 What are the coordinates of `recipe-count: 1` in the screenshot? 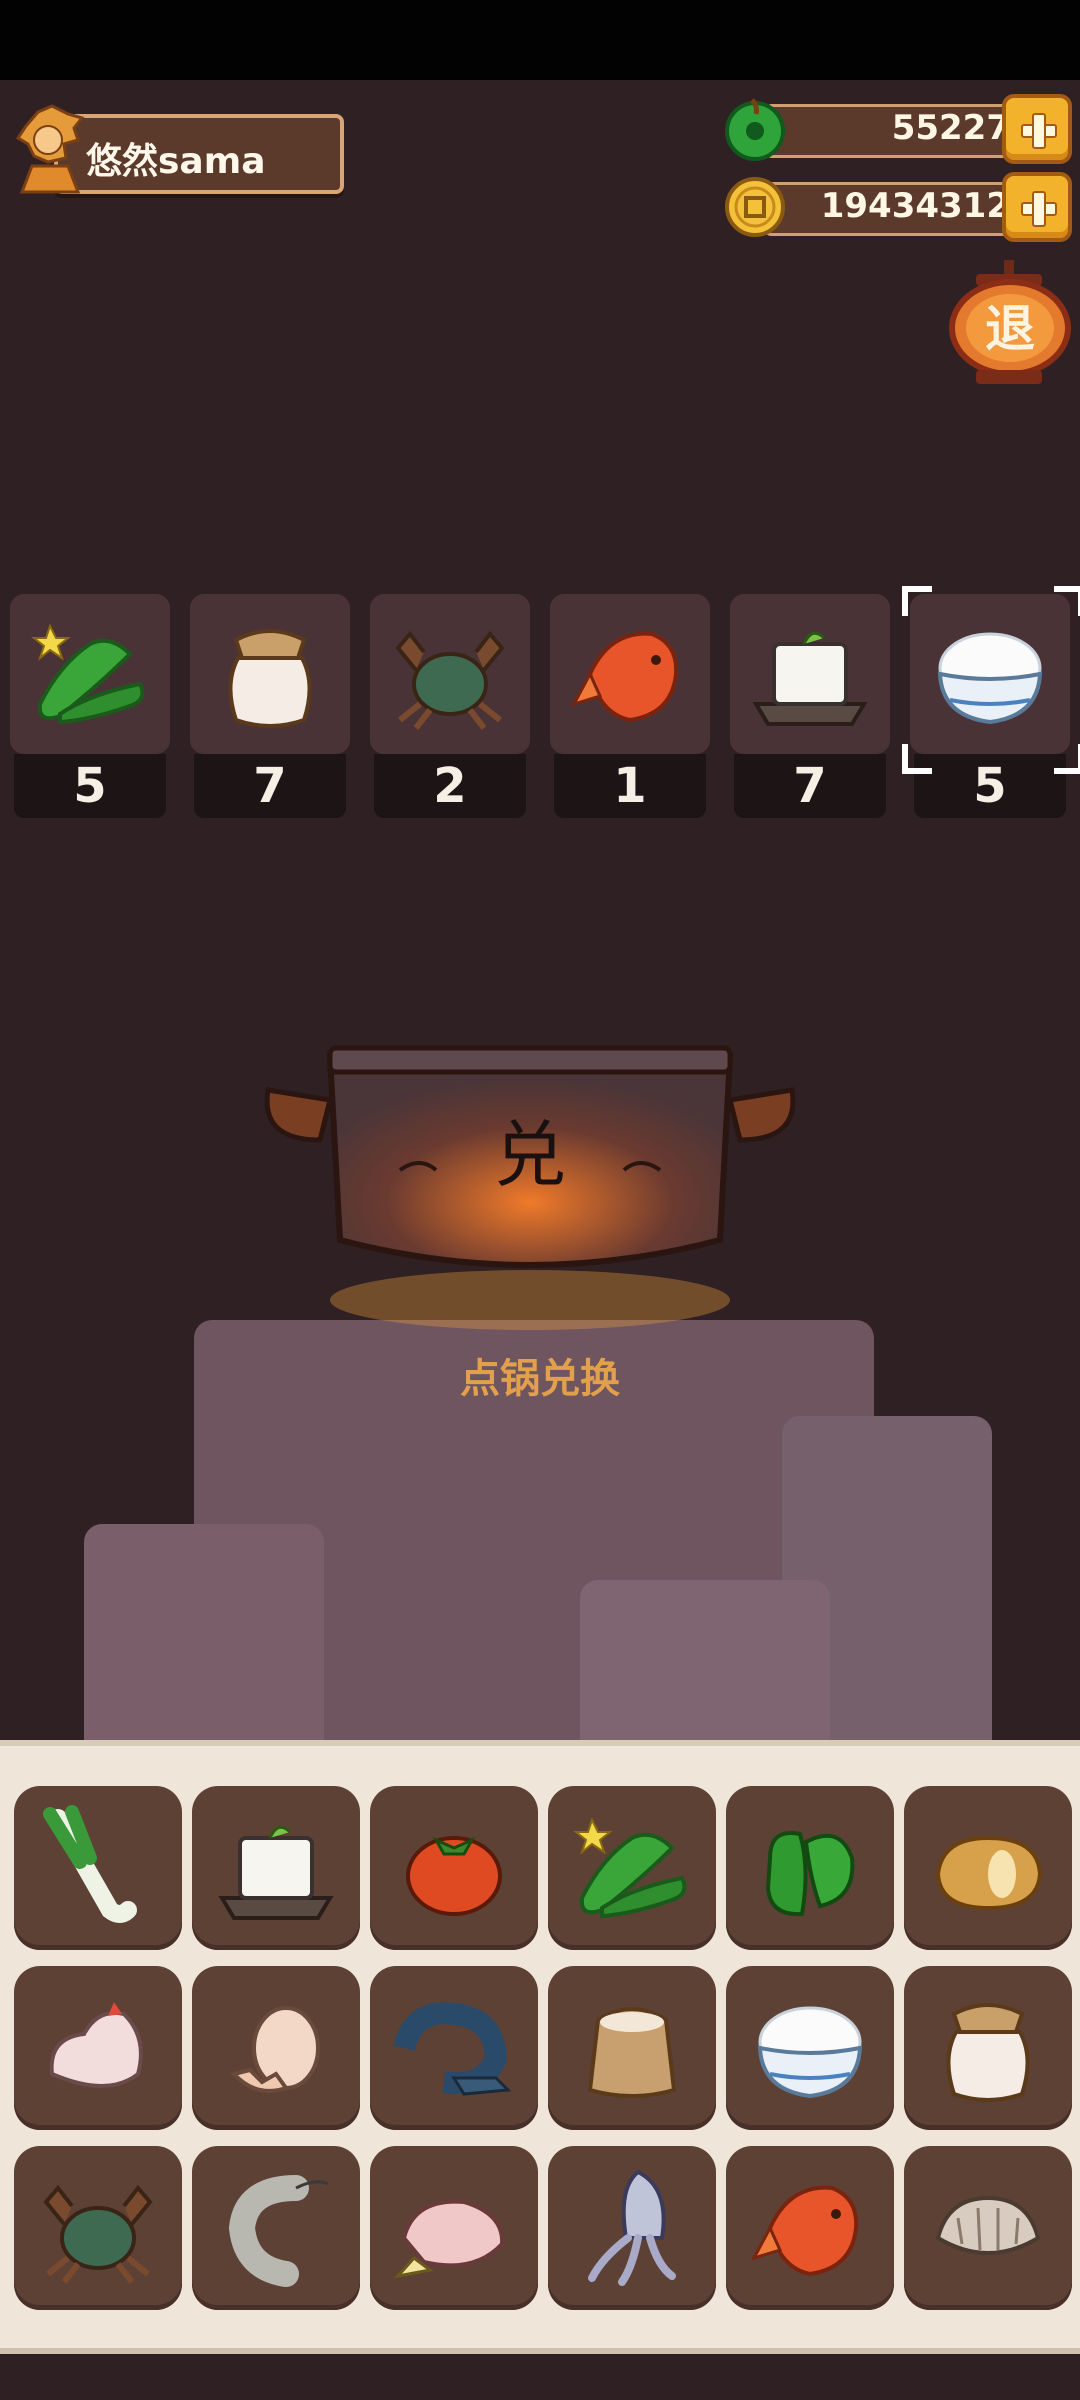 It's located at (630, 786).